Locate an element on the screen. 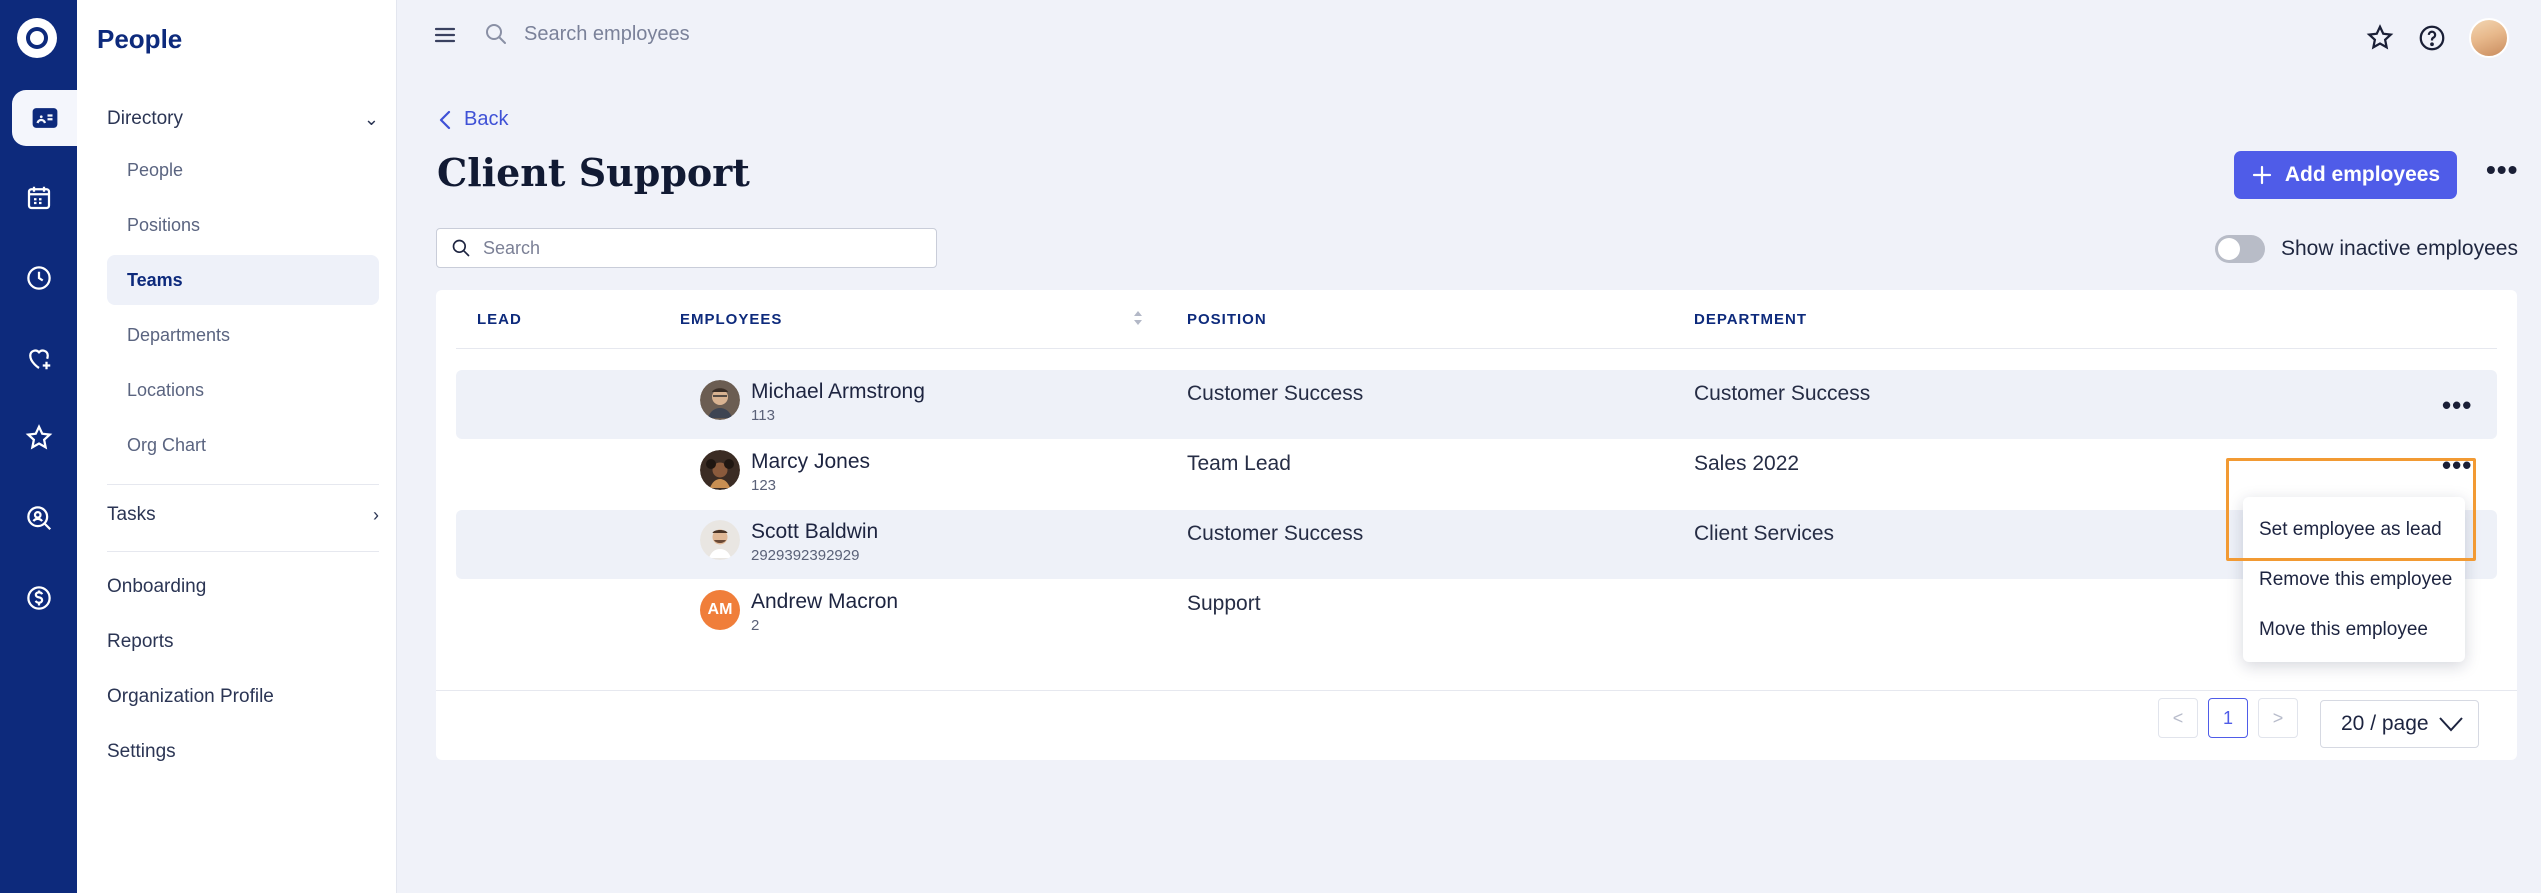  calendar-icon is located at coordinates (38, 198).